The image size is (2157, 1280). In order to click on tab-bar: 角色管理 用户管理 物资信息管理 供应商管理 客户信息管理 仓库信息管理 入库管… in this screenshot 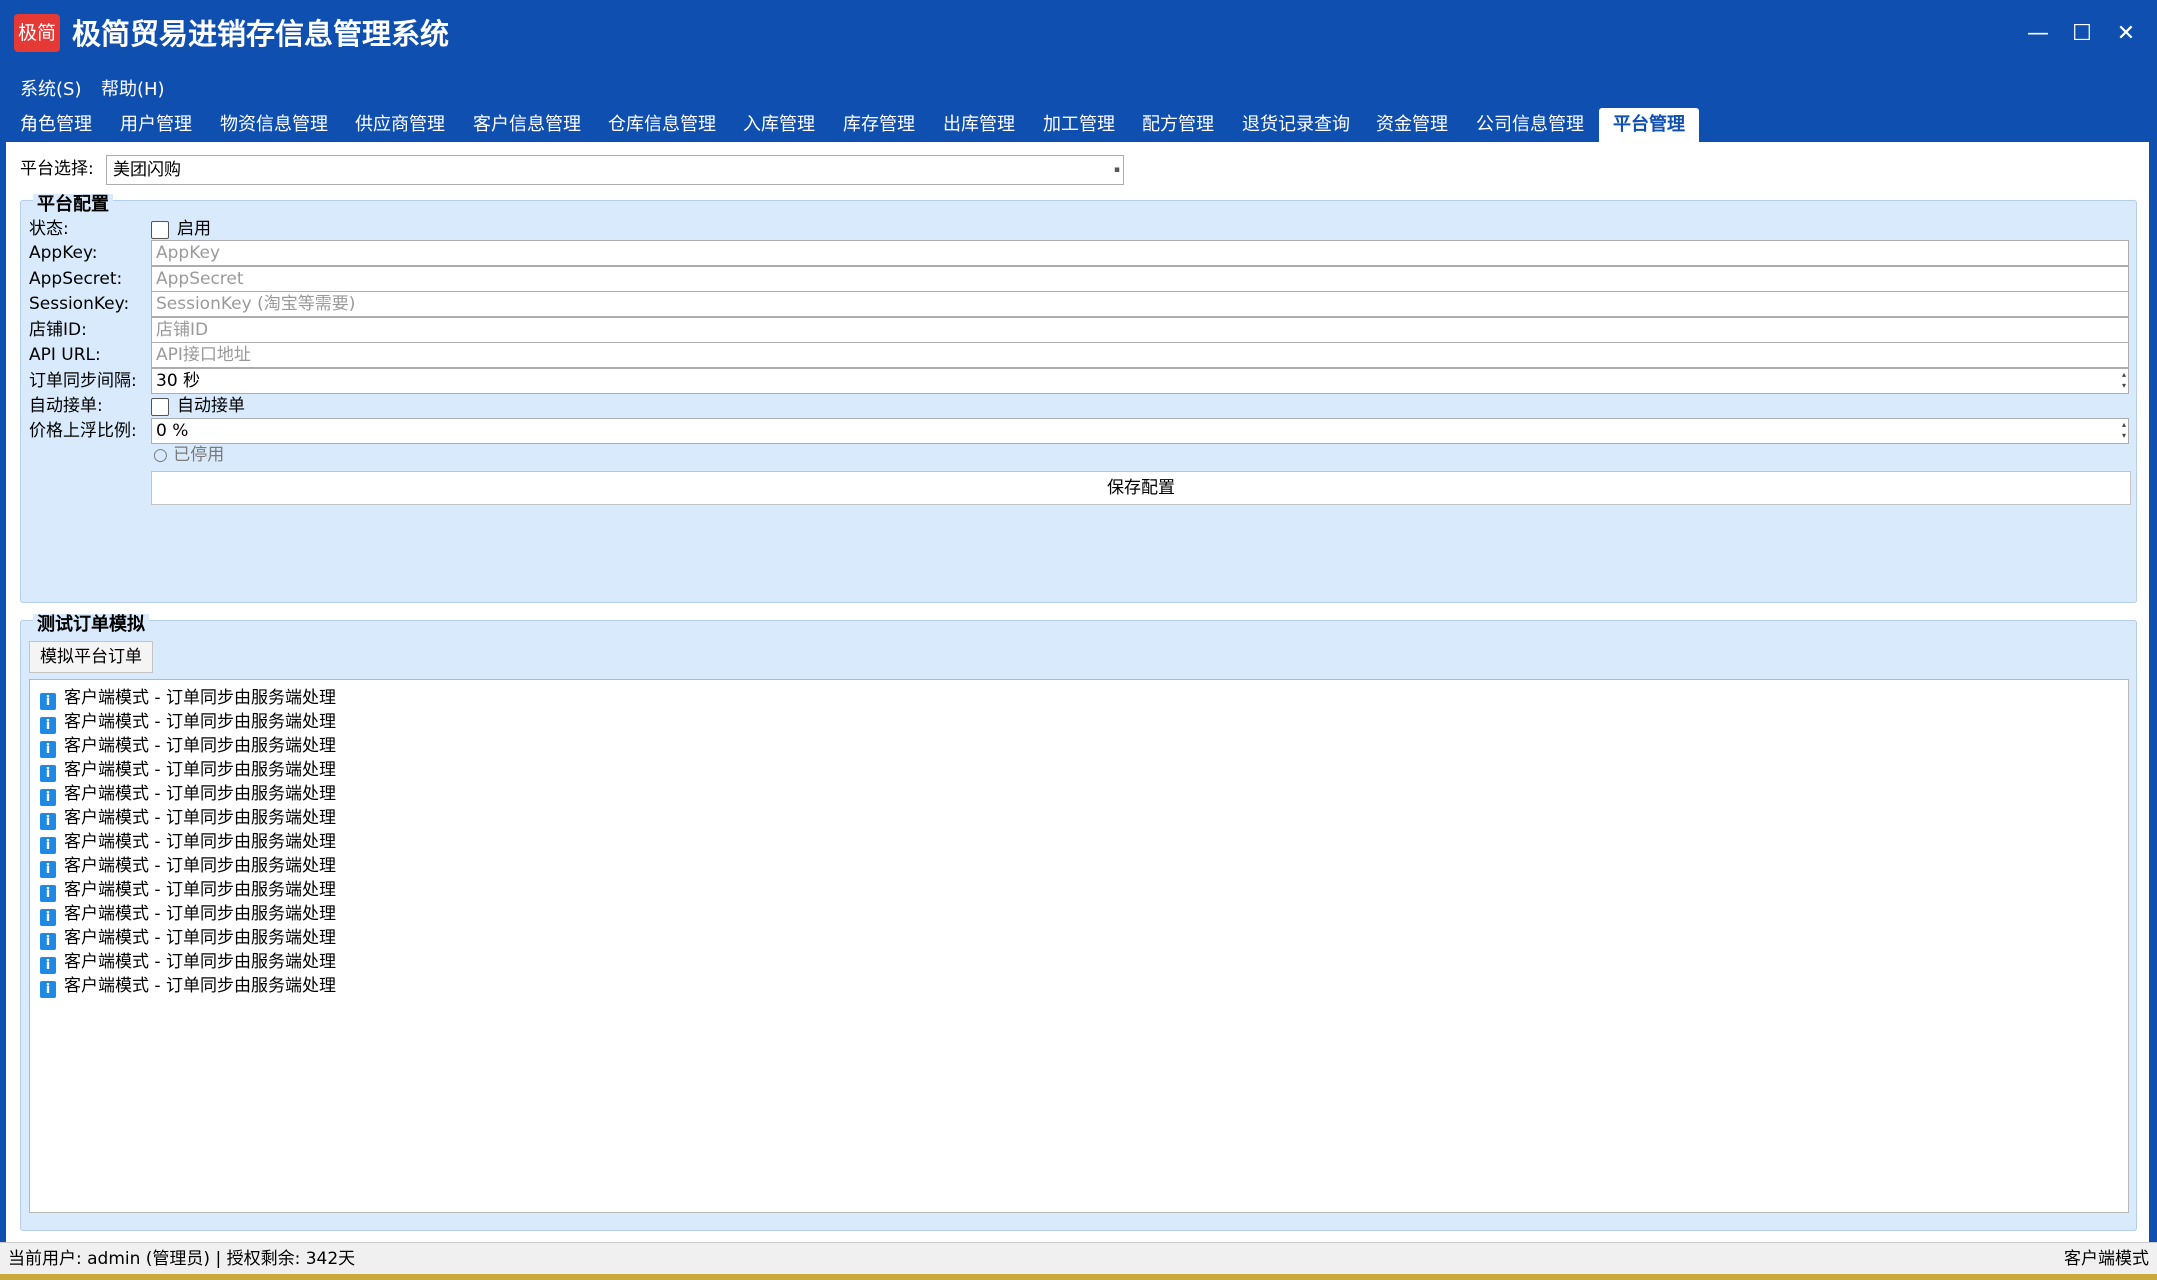, I will do `click(1078, 125)`.